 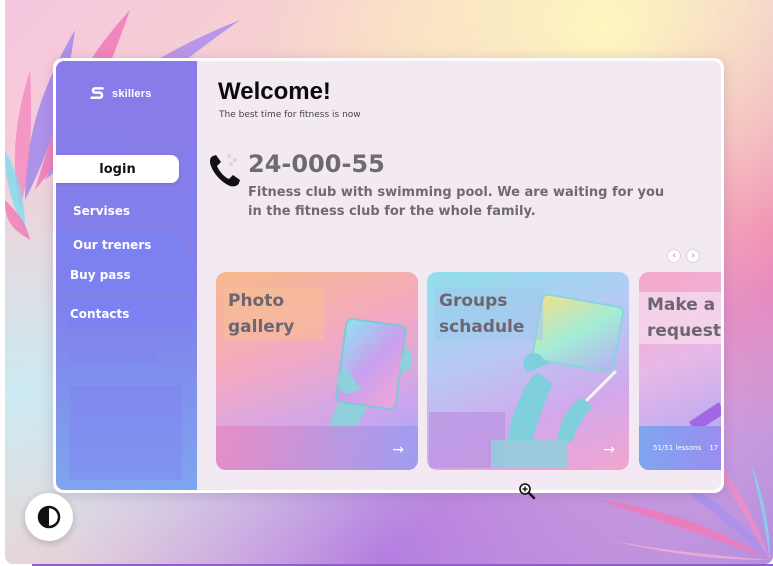 I want to click on lessons-counter: 51/51 lessons, so click(x=677, y=448).